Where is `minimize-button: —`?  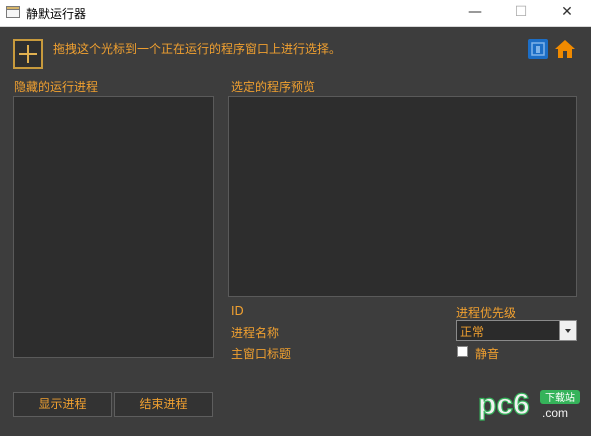 minimize-button: — is located at coordinates (475, 13).